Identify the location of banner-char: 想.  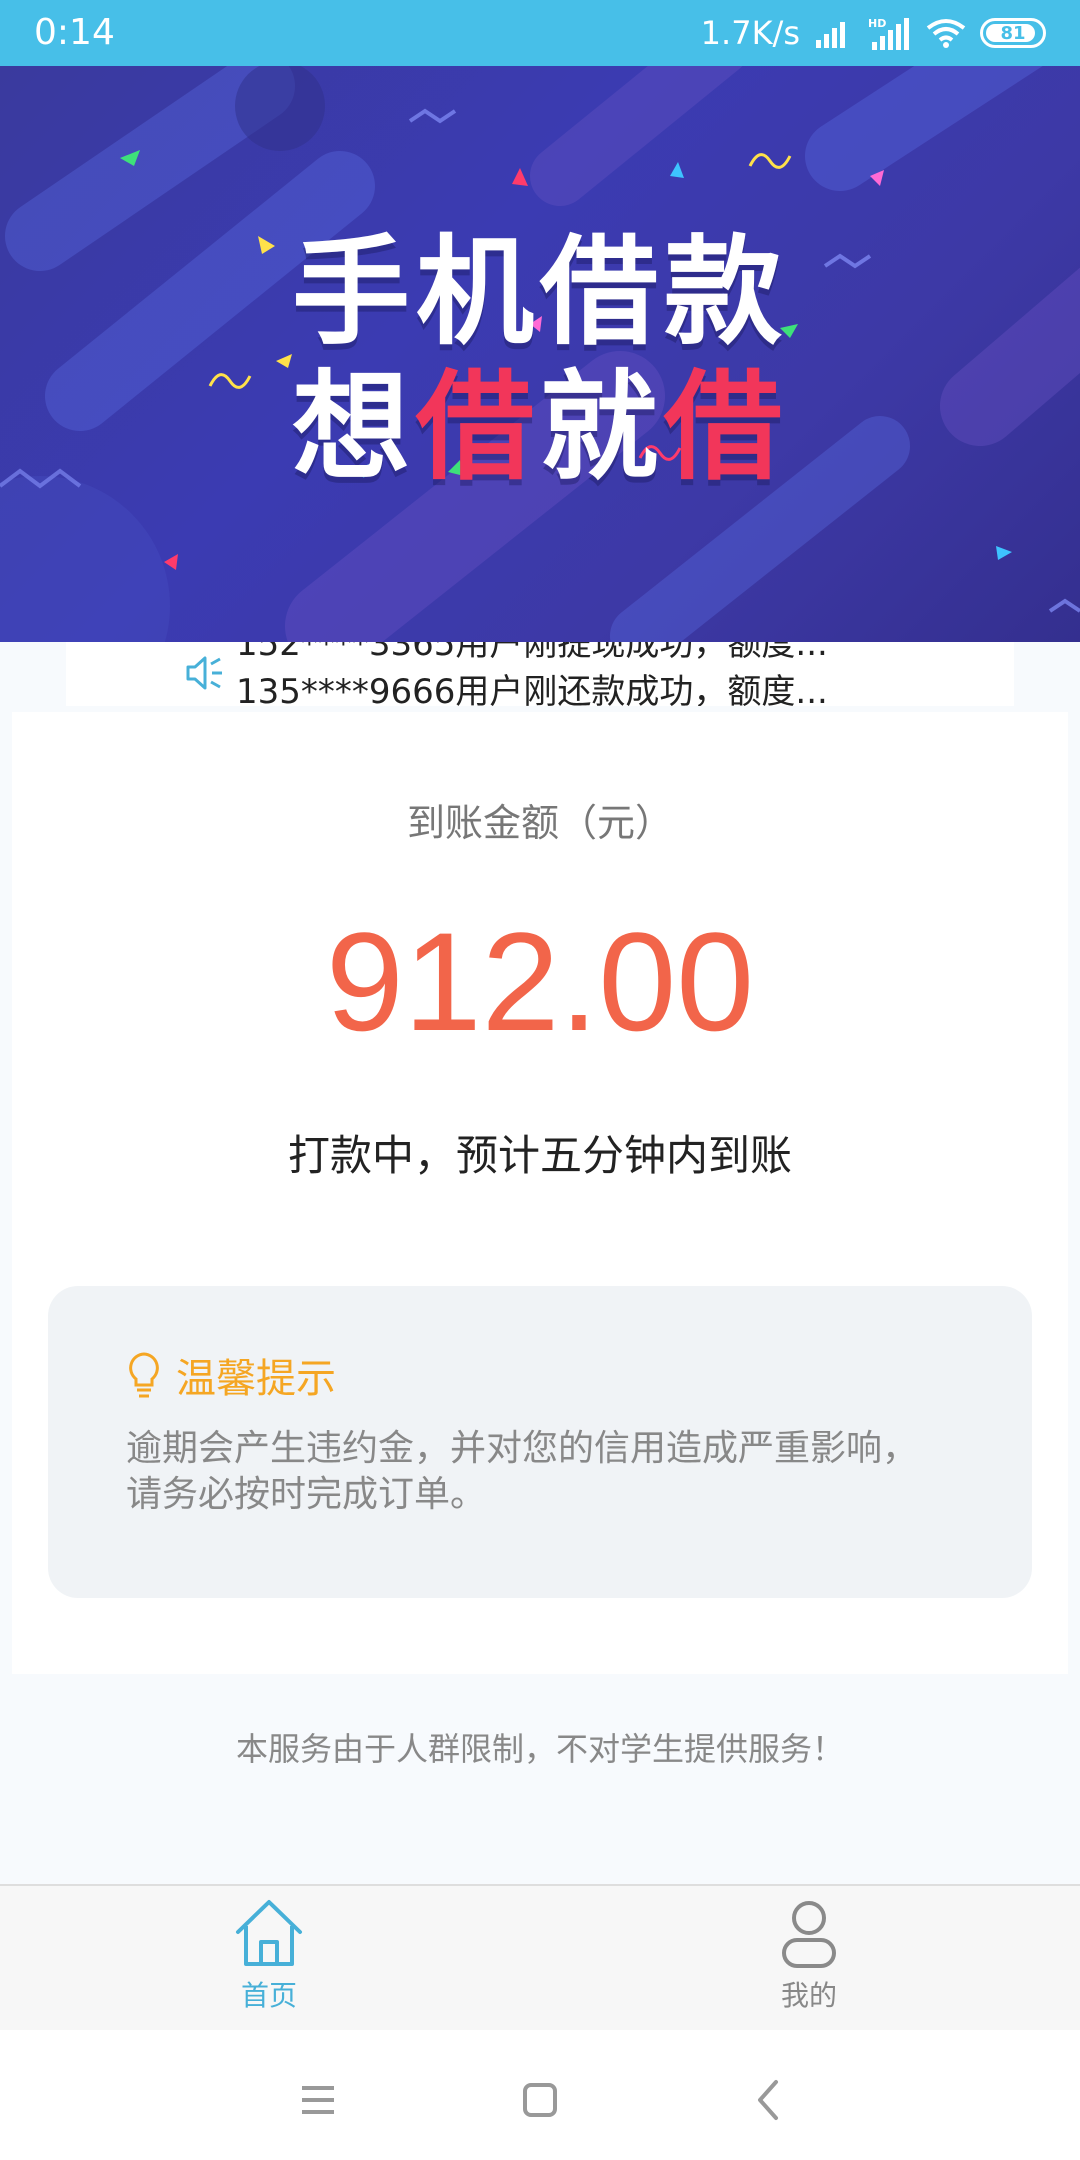
(353, 427).